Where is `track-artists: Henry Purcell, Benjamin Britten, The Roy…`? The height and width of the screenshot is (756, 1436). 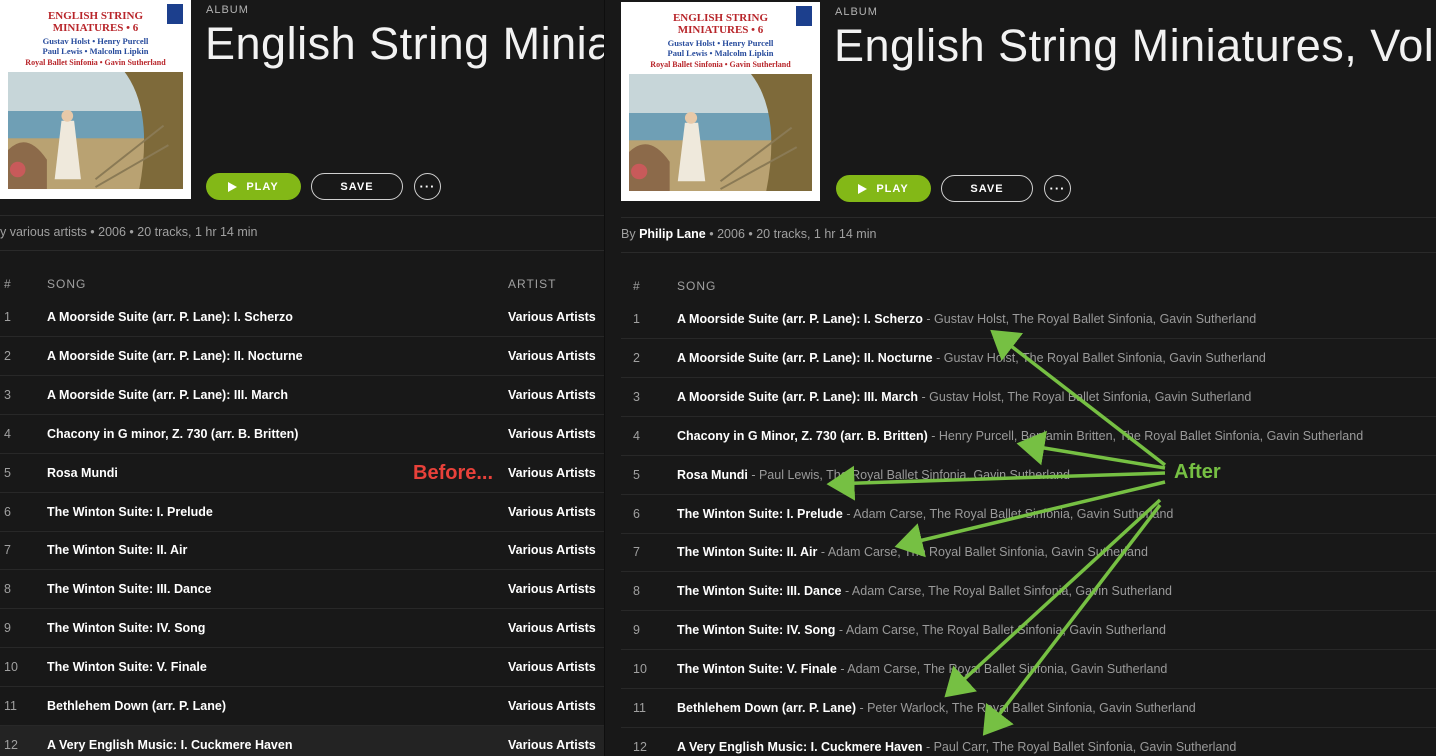 track-artists: Henry Purcell, Benjamin Britten, The Roy… is located at coordinates (1151, 436).